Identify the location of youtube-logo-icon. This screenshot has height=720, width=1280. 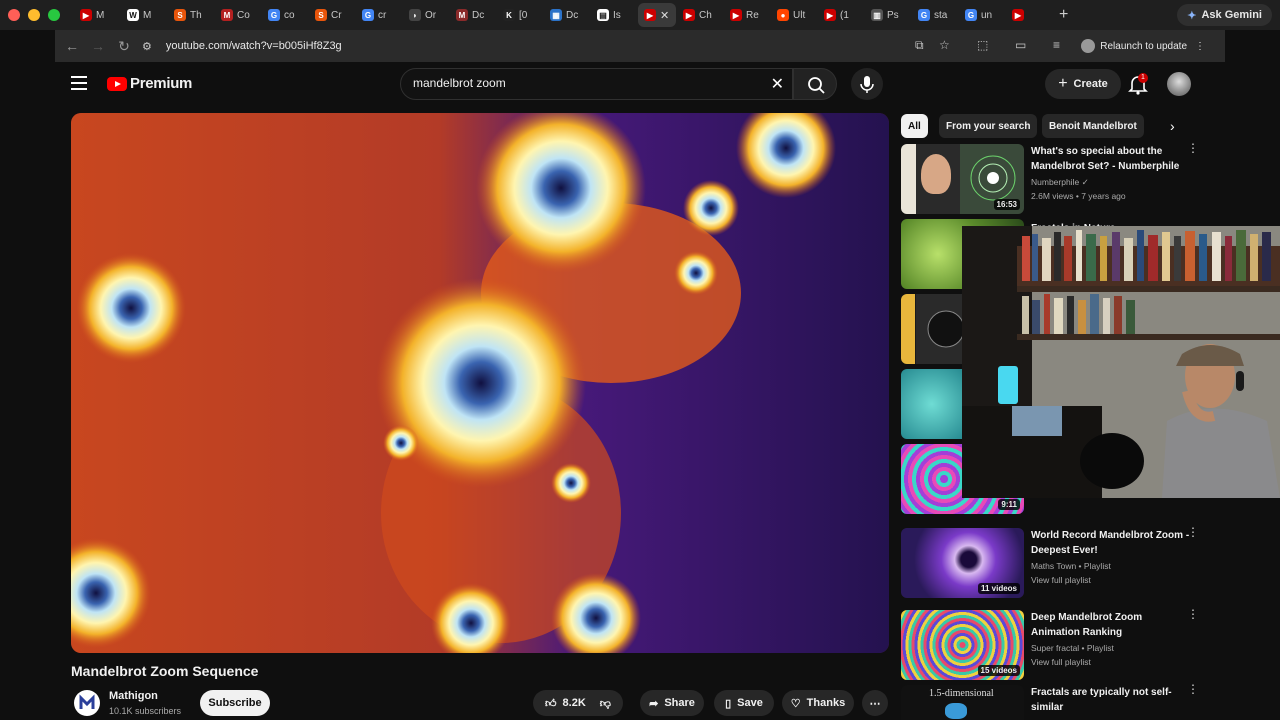
(117, 83).